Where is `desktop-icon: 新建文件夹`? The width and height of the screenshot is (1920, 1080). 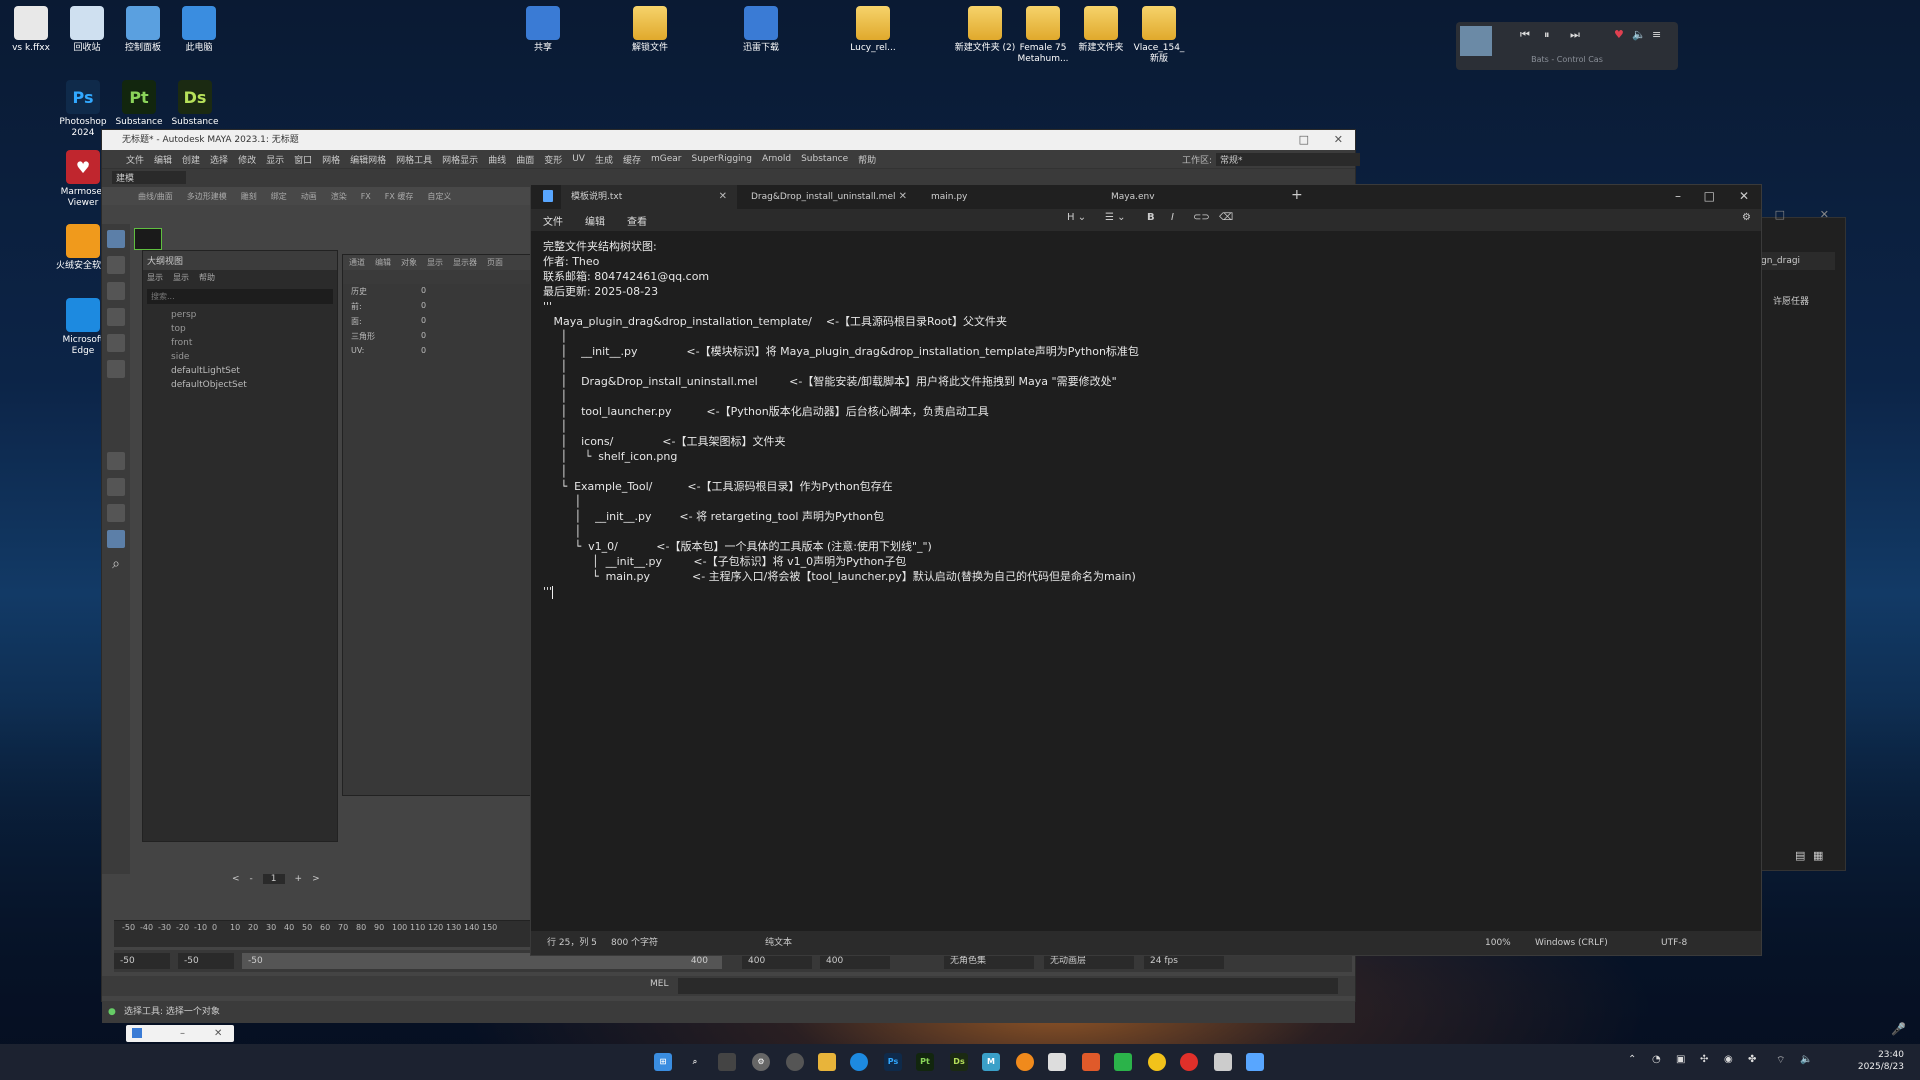
desktop-icon: 新建文件夹 is located at coordinates (1101, 30).